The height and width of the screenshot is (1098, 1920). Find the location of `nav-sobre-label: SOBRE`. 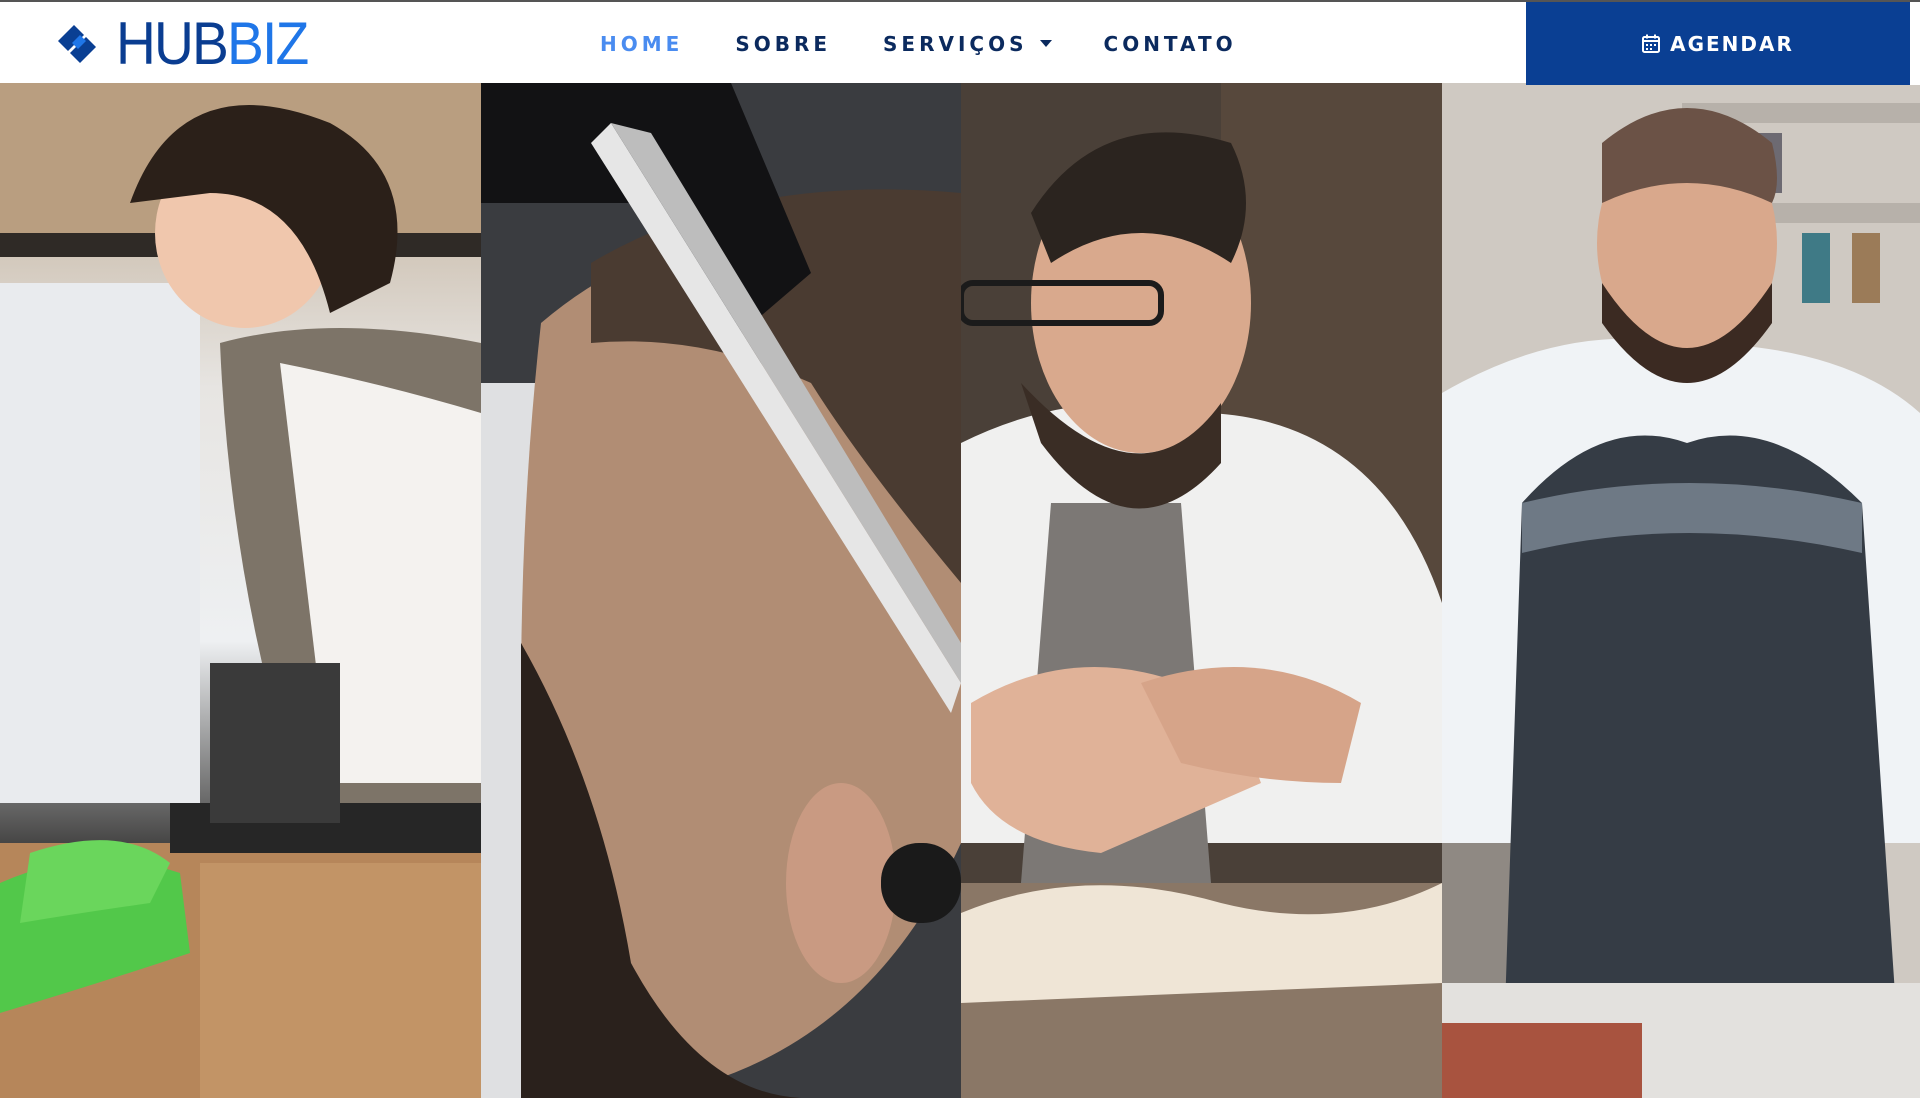

nav-sobre-label: SOBRE is located at coordinates (783, 43).